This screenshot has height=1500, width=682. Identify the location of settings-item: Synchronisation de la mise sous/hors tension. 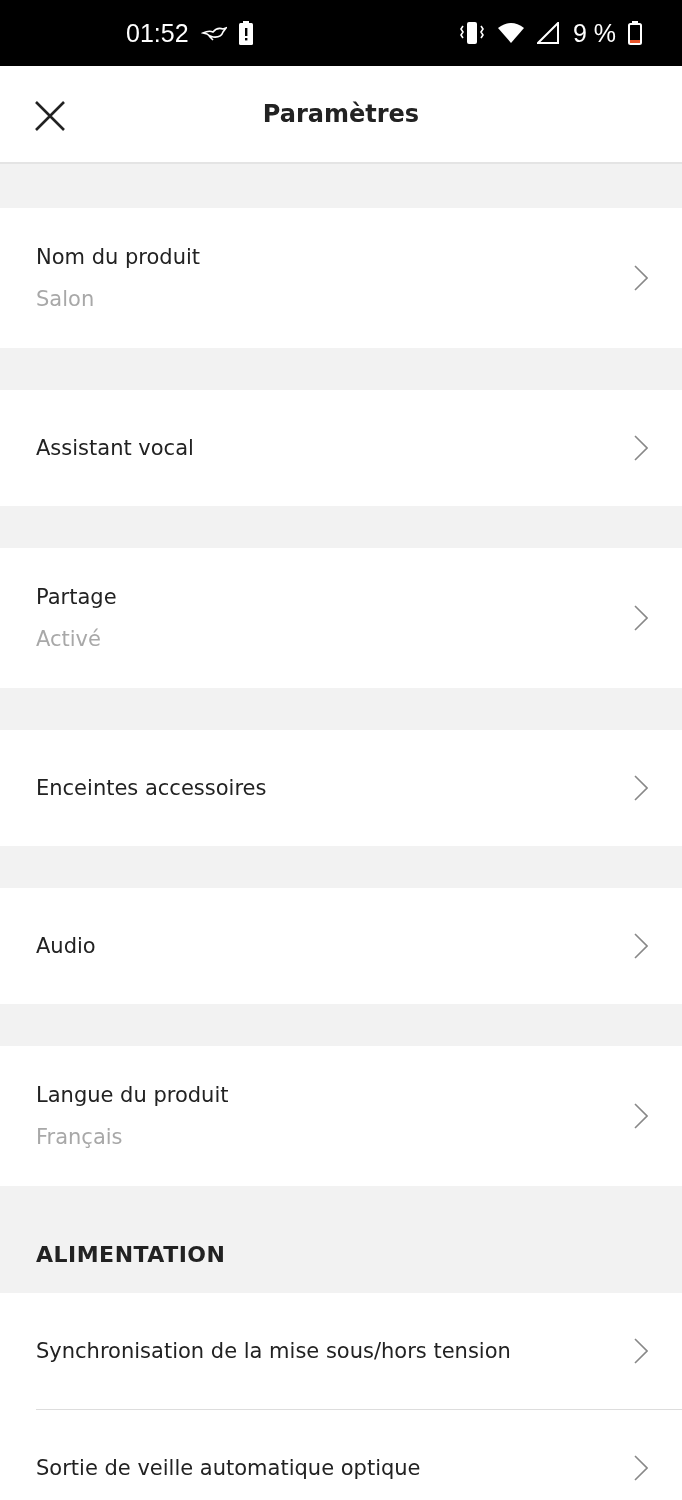
(341, 1351).